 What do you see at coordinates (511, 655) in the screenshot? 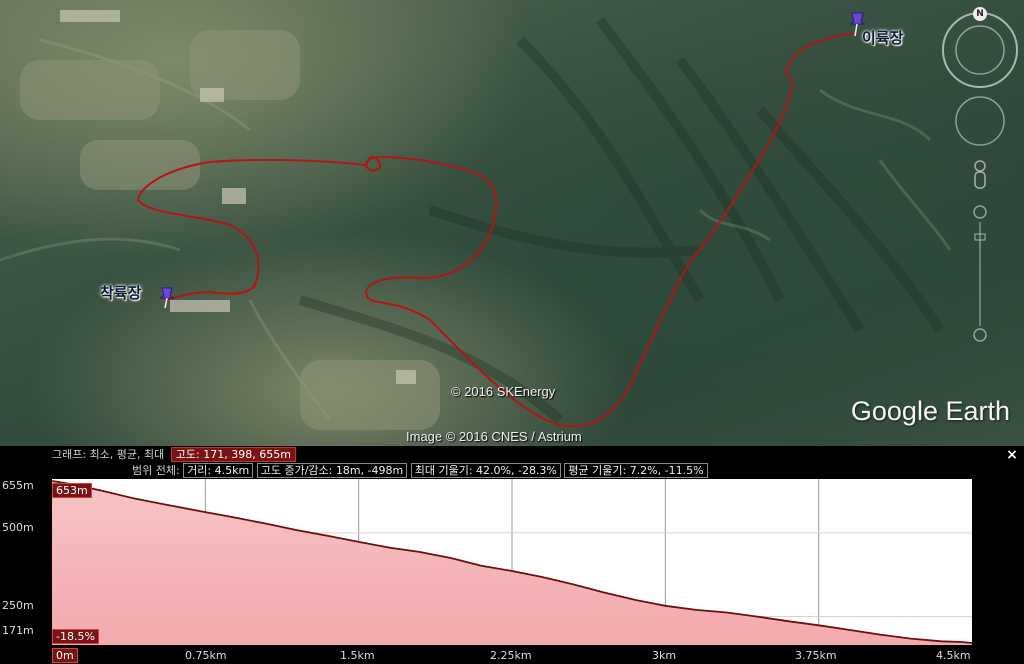
I see `x-tick-label: 2.25km` at bounding box center [511, 655].